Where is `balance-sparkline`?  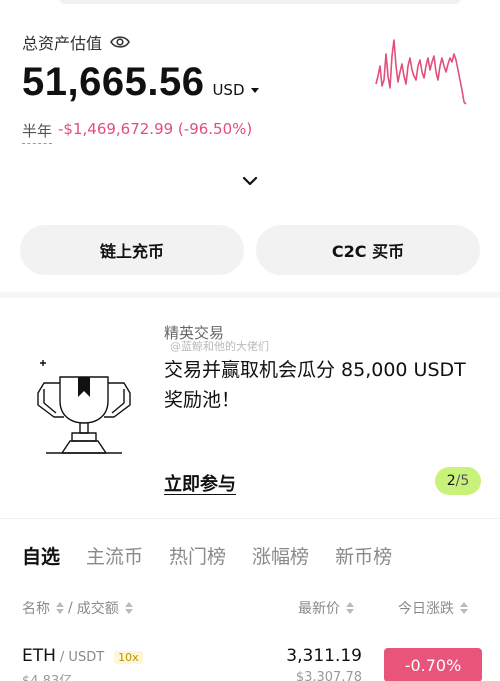 balance-sparkline is located at coordinates (422, 73).